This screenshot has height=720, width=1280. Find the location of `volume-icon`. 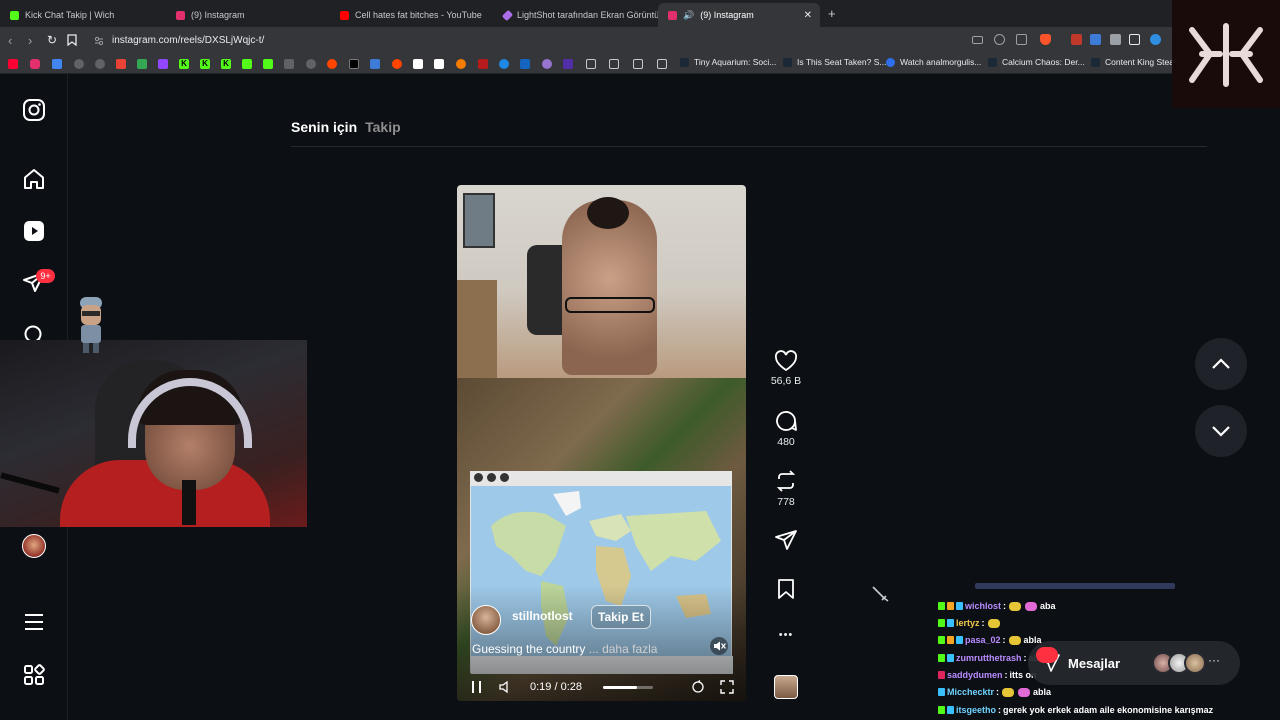

volume-icon is located at coordinates (505, 687).